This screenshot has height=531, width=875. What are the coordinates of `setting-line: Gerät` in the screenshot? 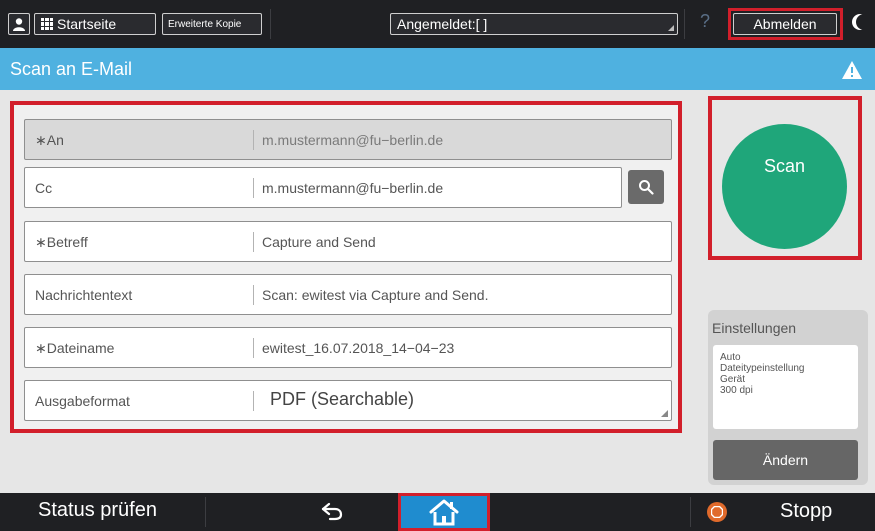 It's located at (733, 379).